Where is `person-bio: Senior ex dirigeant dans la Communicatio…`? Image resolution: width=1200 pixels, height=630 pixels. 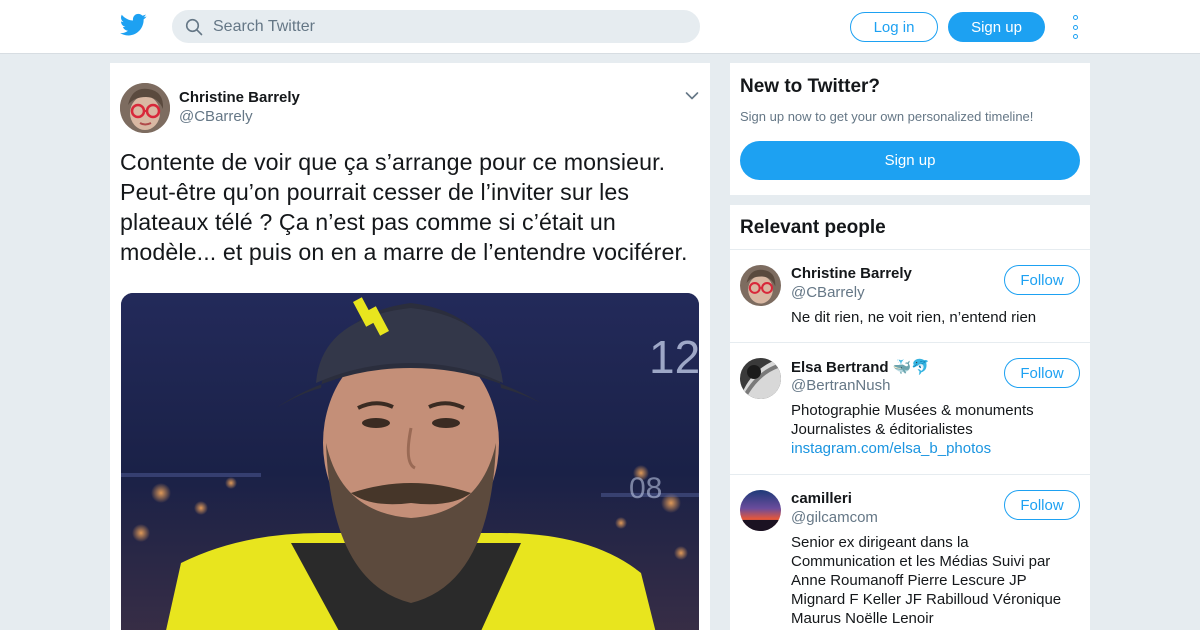 person-bio: Senior ex dirigeant dans la Communicatio… is located at coordinates (926, 580).